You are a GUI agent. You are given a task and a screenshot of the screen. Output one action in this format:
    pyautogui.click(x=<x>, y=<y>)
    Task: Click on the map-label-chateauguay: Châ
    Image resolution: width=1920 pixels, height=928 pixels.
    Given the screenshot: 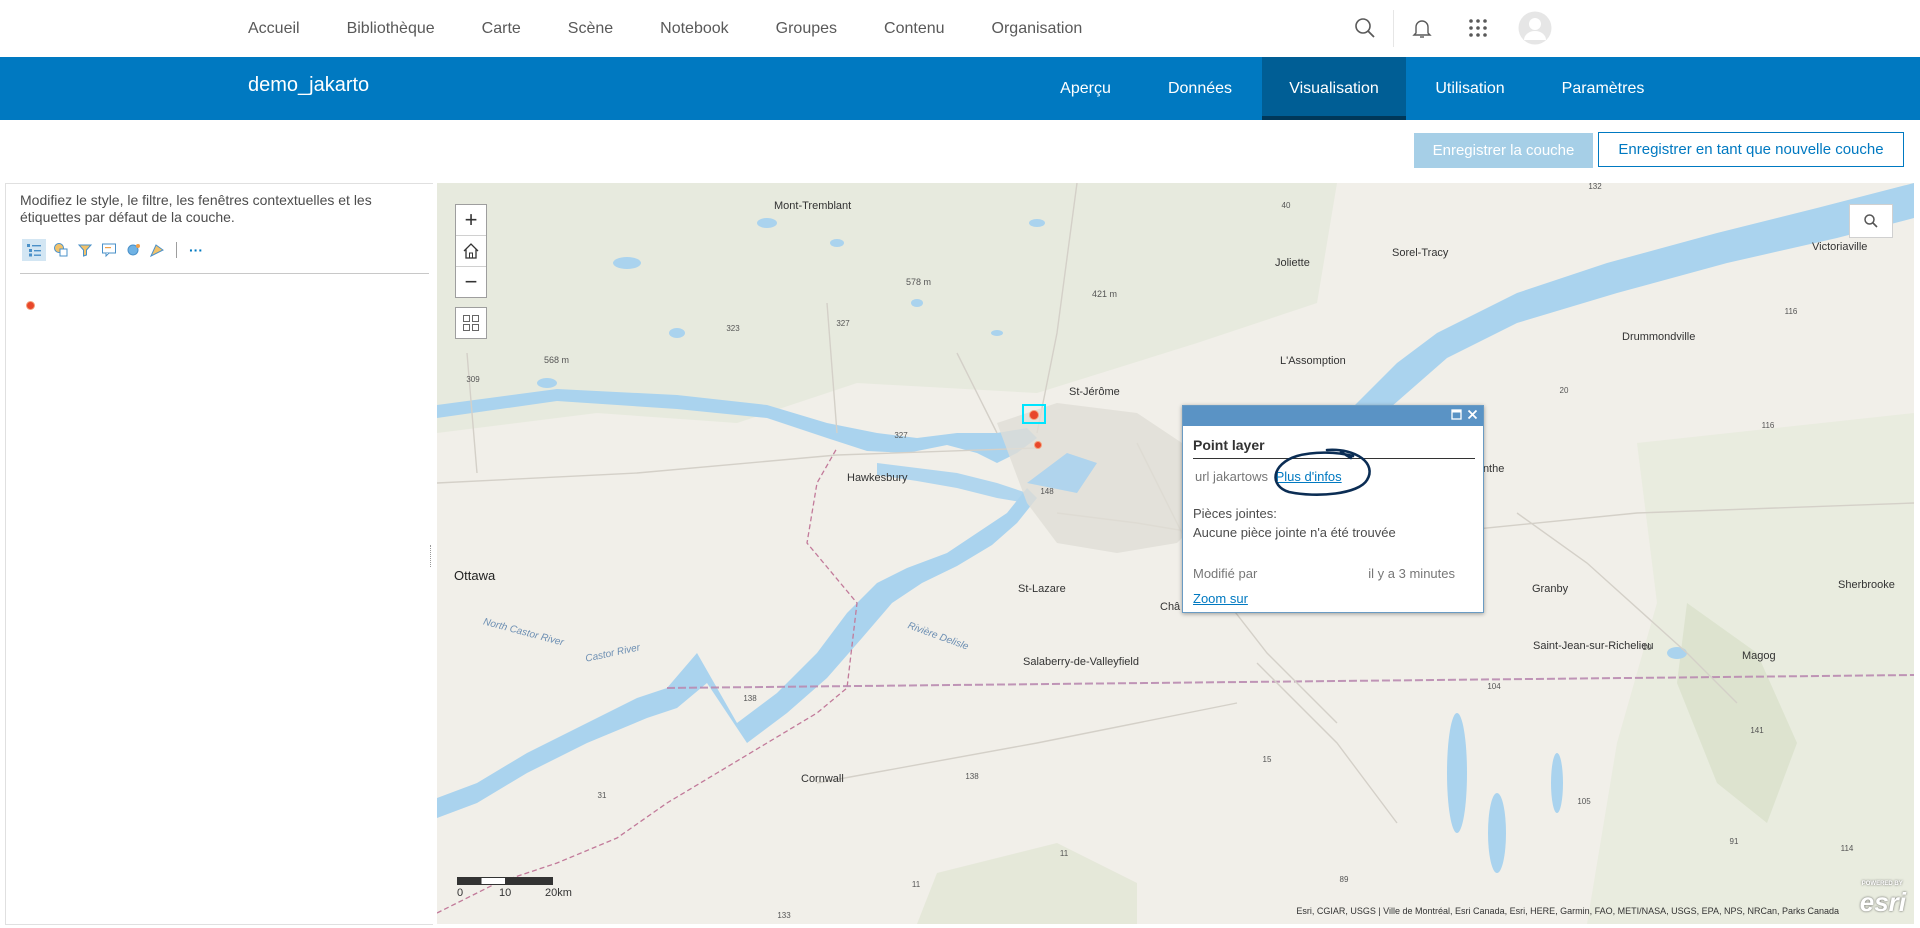 What is the action you would take?
    pyautogui.click(x=1170, y=607)
    